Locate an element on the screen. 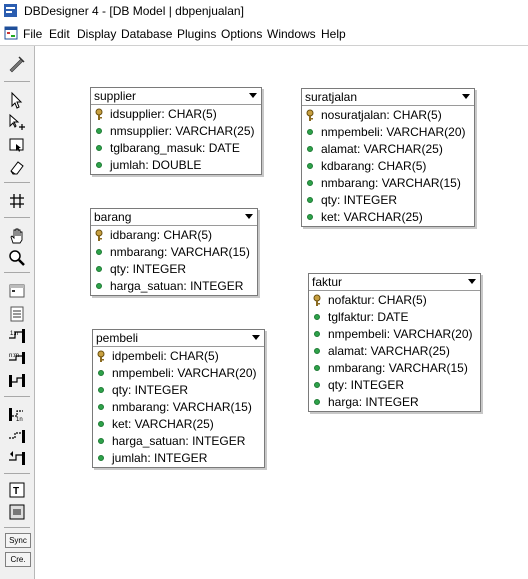 The width and height of the screenshot is (528, 579). grid-icon is located at coordinates (17, 201).